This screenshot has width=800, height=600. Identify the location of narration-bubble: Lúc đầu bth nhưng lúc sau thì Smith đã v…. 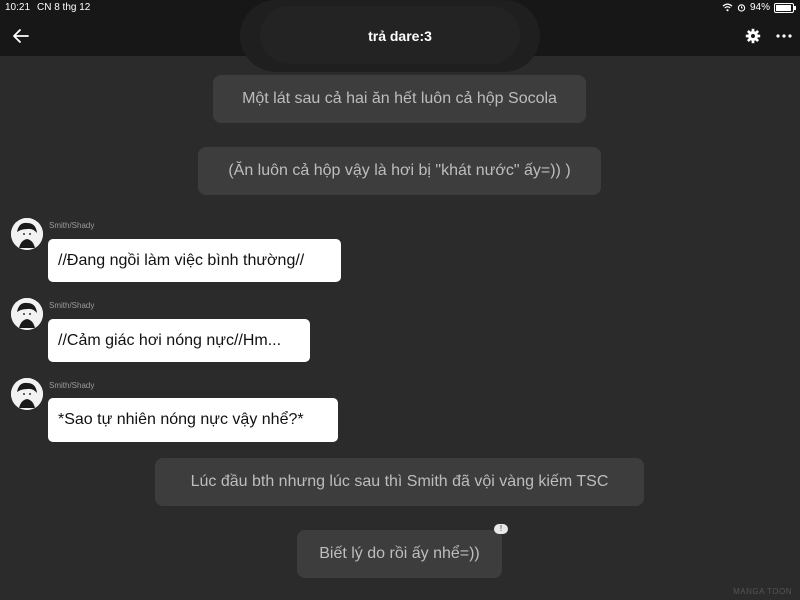
(399, 482).